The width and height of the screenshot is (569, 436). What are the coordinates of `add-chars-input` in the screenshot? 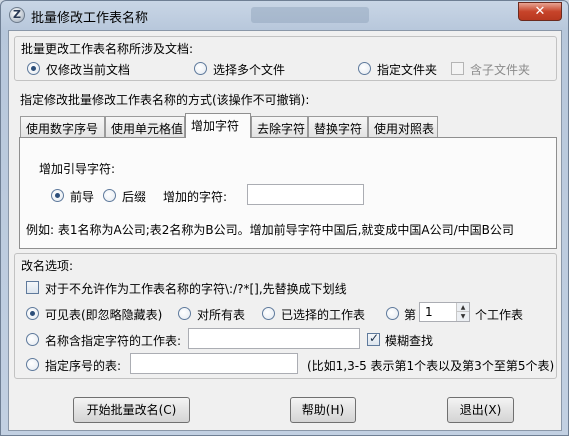 It's located at (305, 194).